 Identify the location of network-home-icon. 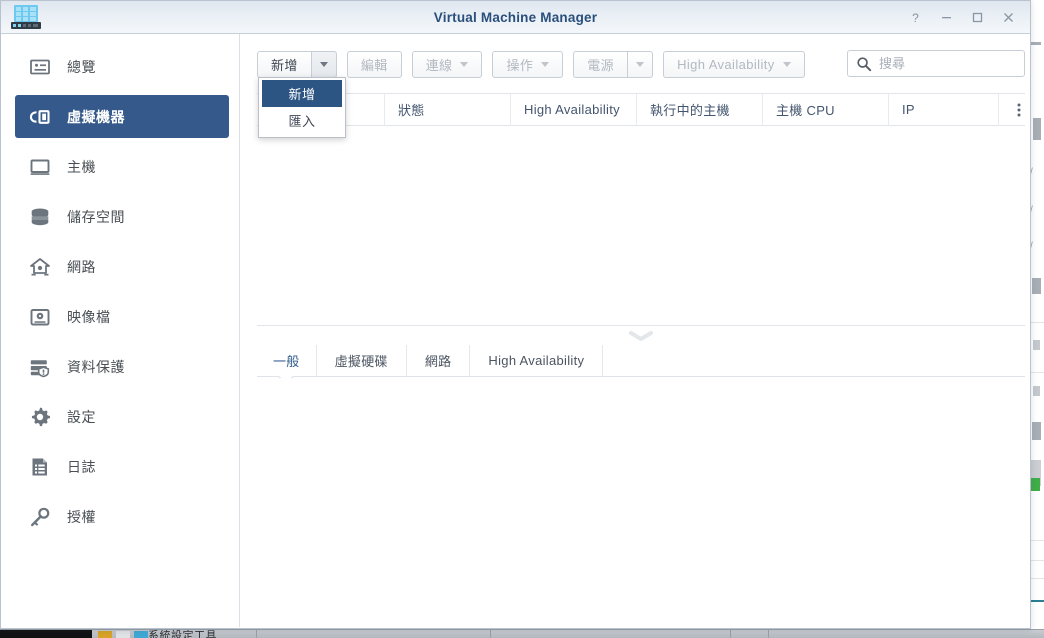
(40, 267).